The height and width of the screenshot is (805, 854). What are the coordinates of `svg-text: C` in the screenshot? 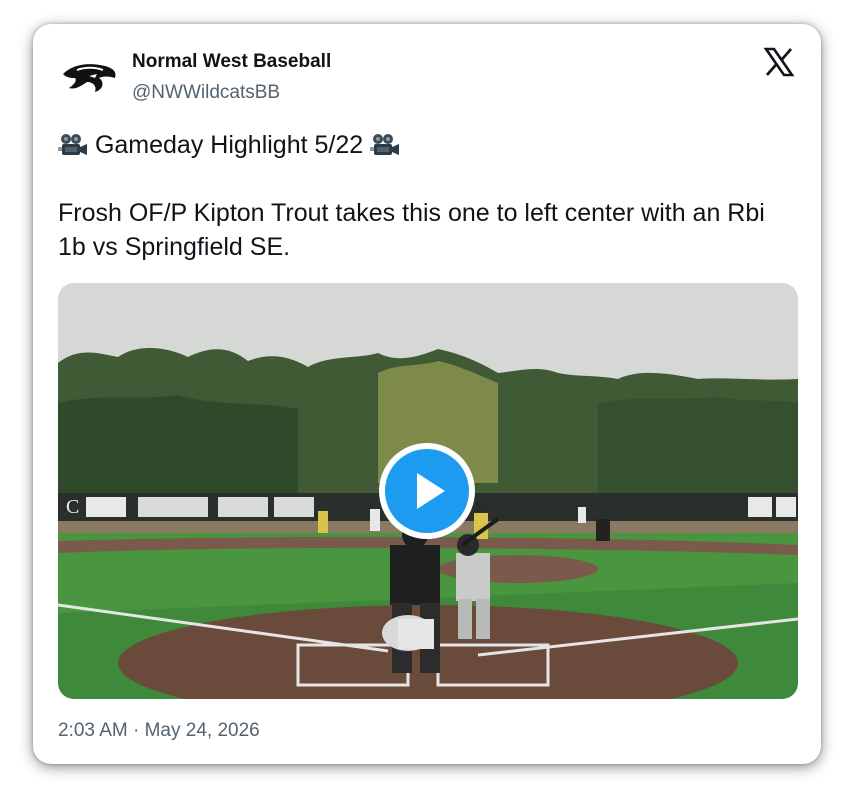 It's located at (72, 507).